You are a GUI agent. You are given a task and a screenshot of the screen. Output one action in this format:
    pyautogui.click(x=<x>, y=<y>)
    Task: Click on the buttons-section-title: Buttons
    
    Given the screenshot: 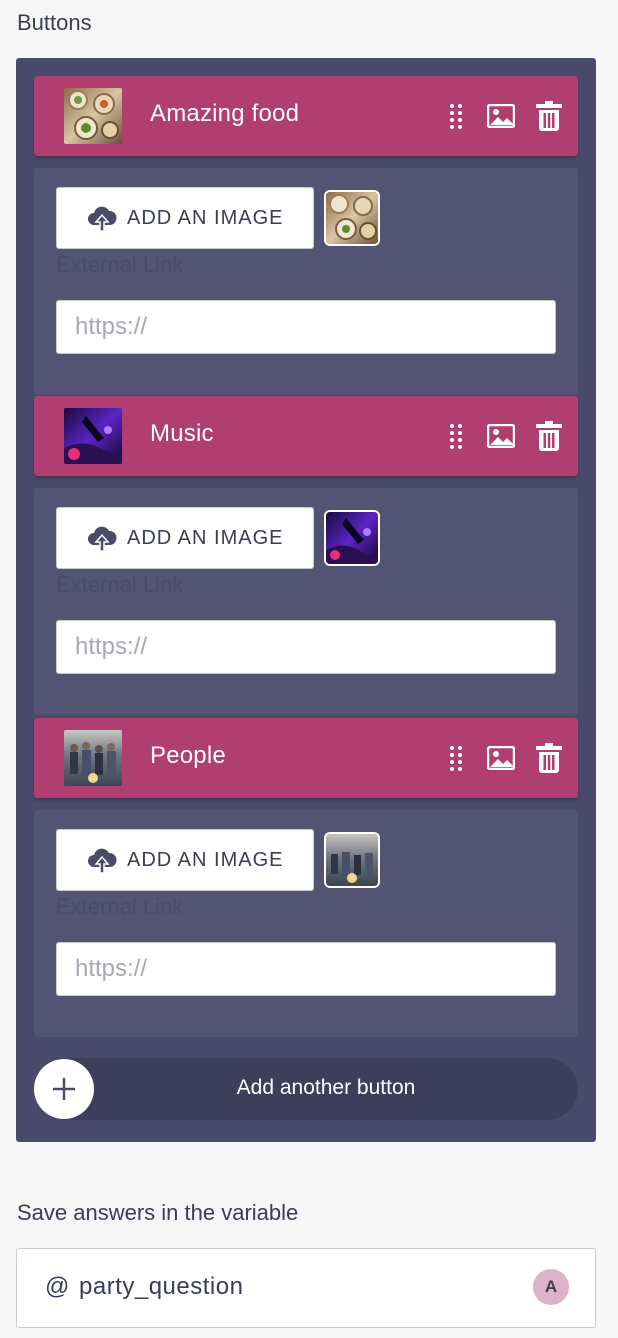 What is the action you would take?
    pyautogui.click(x=54, y=22)
    